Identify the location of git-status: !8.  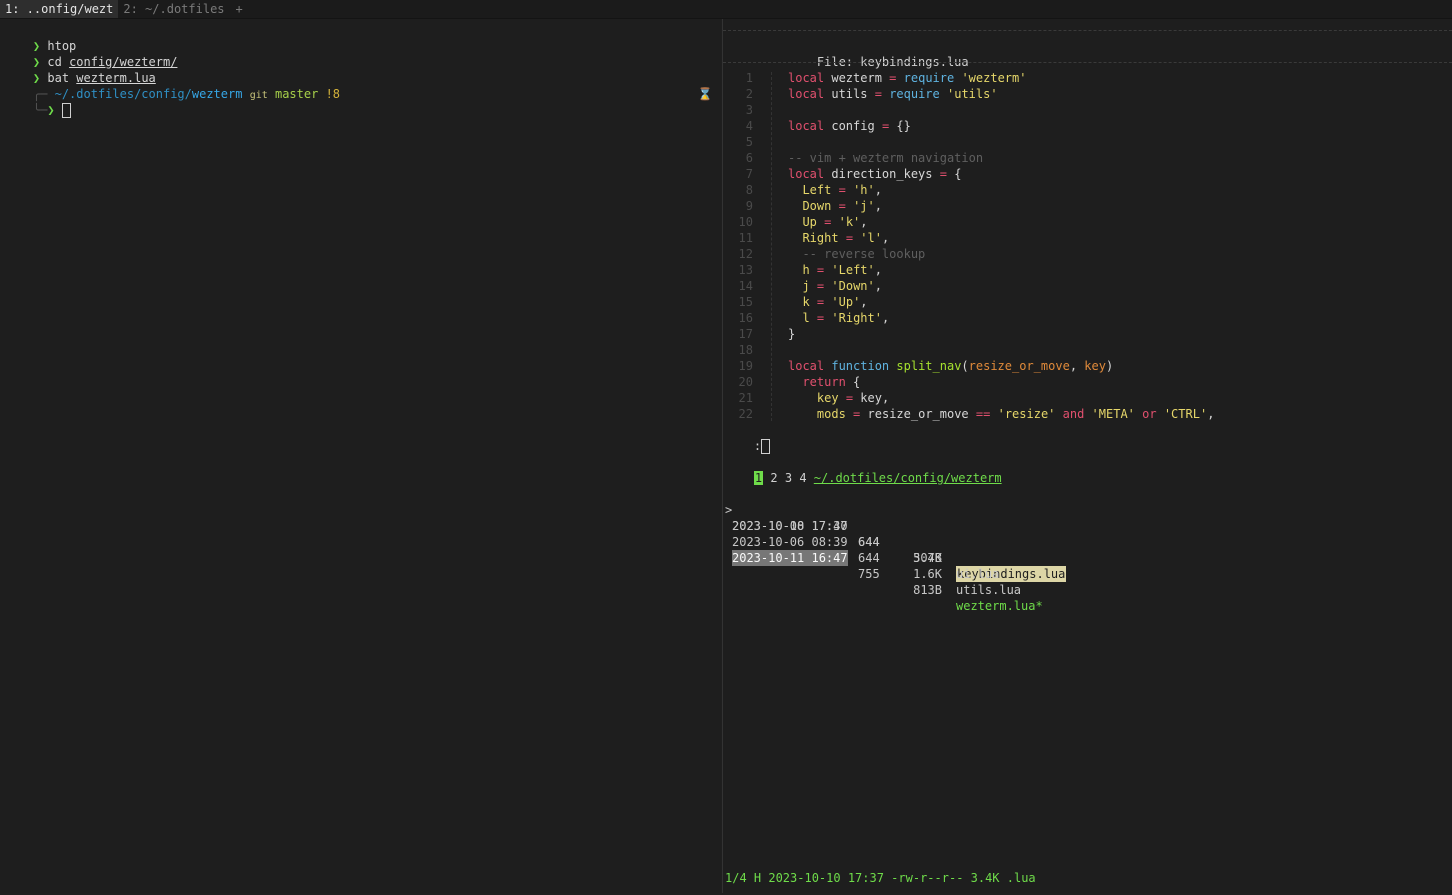
(333, 94).